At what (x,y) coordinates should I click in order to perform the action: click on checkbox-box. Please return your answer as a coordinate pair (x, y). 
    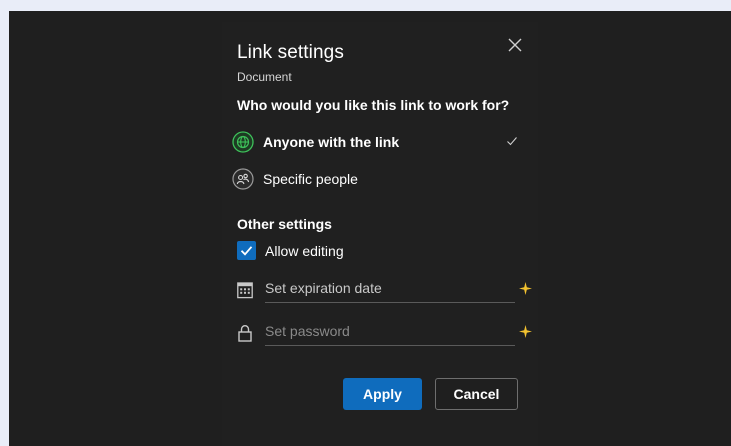
    Looking at the image, I should click on (246, 250).